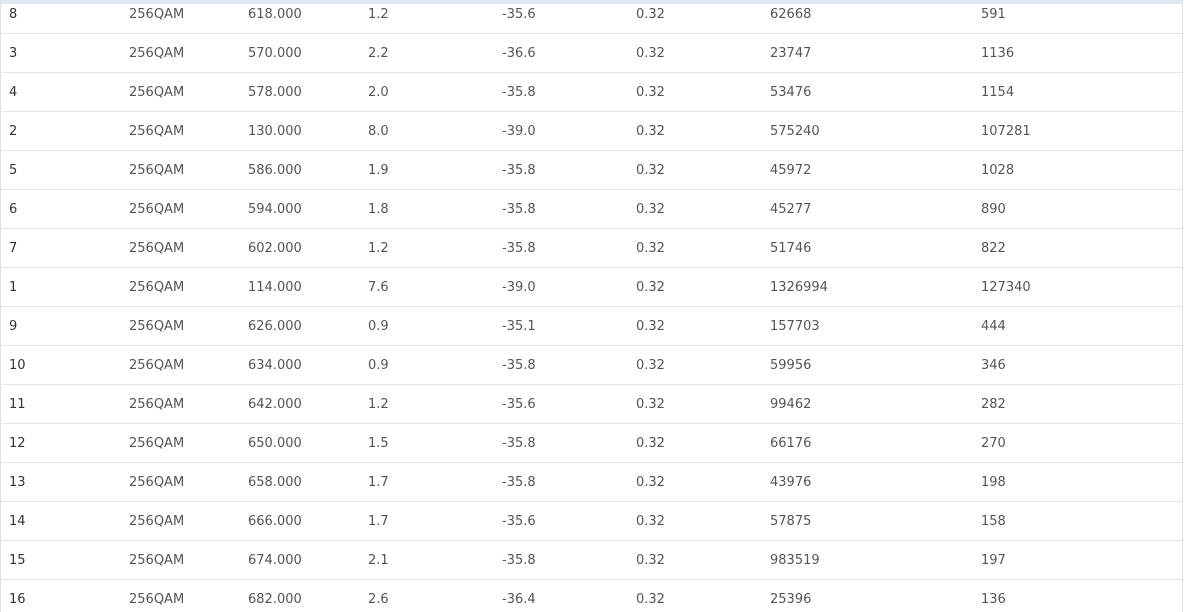  What do you see at coordinates (875, 521) in the screenshot?
I see `cell-corrected: 57875` at bounding box center [875, 521].